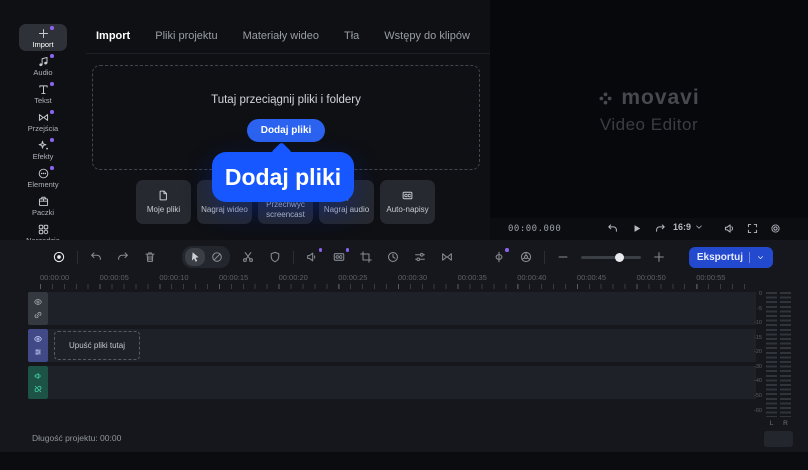 The width and height of the screenshot is (808, 470). What do you see at coordinates (563, 257) in the screenshot?
I see `zoom-out-button` at bounding box center [563, 257].